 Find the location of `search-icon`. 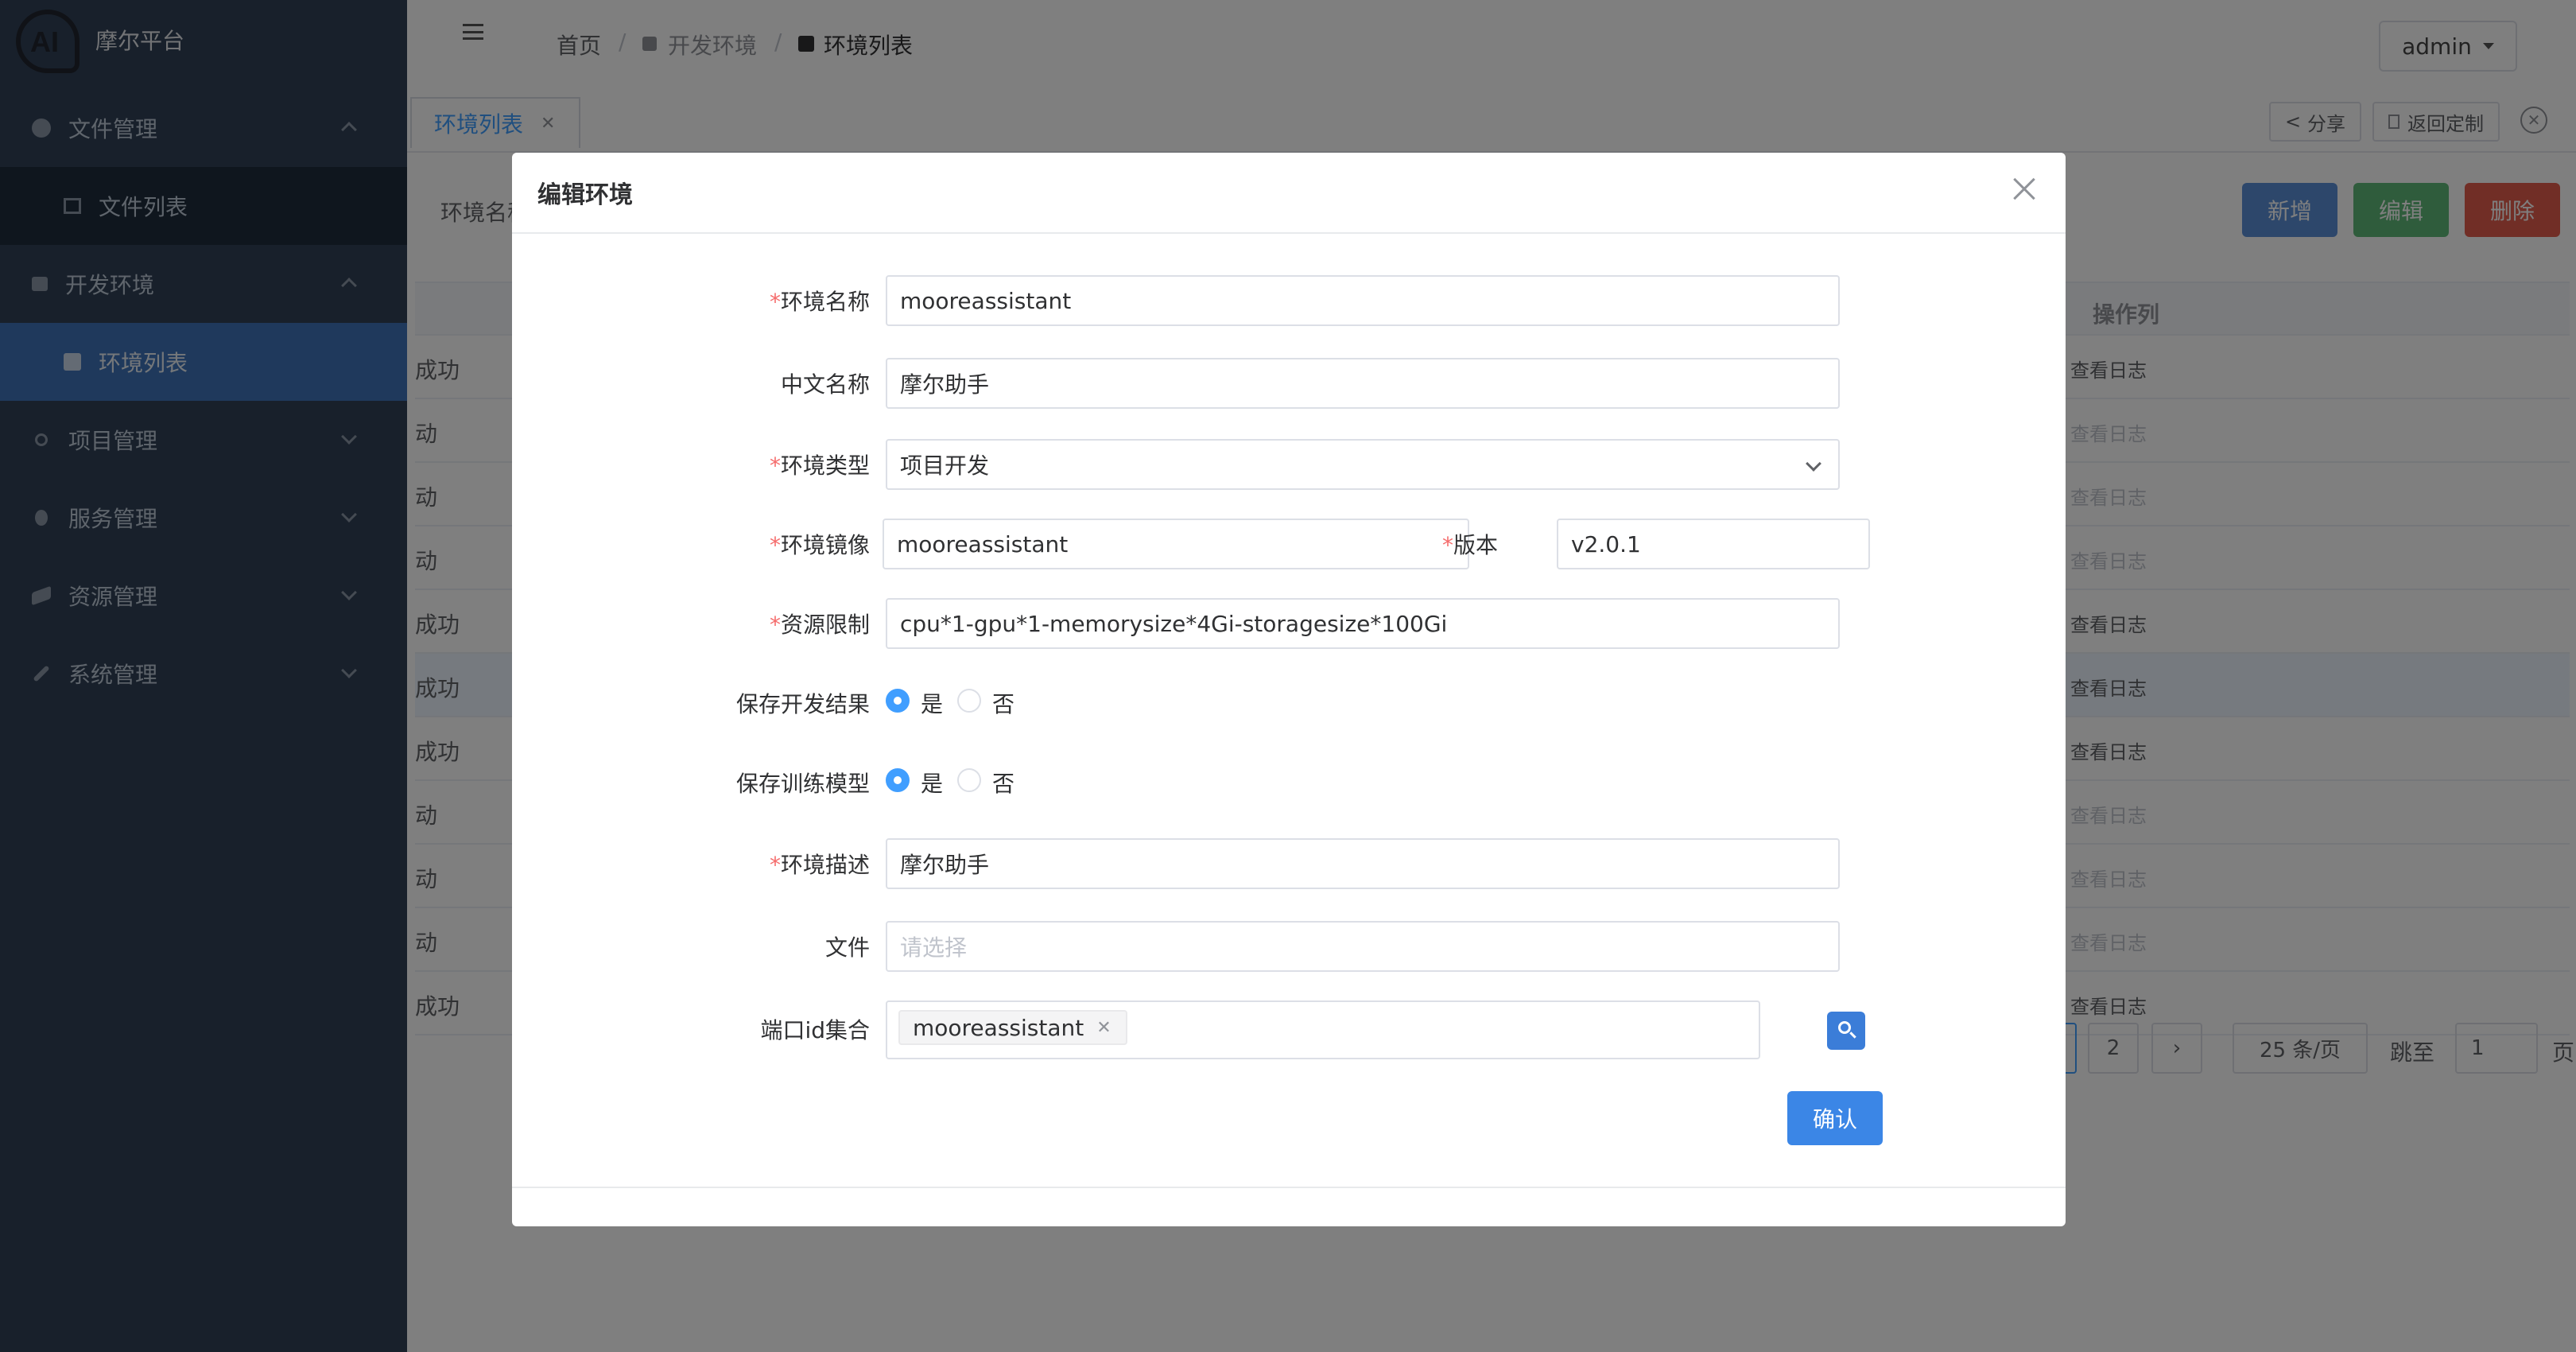

search-icon is located at coordinates (1844, 1028).